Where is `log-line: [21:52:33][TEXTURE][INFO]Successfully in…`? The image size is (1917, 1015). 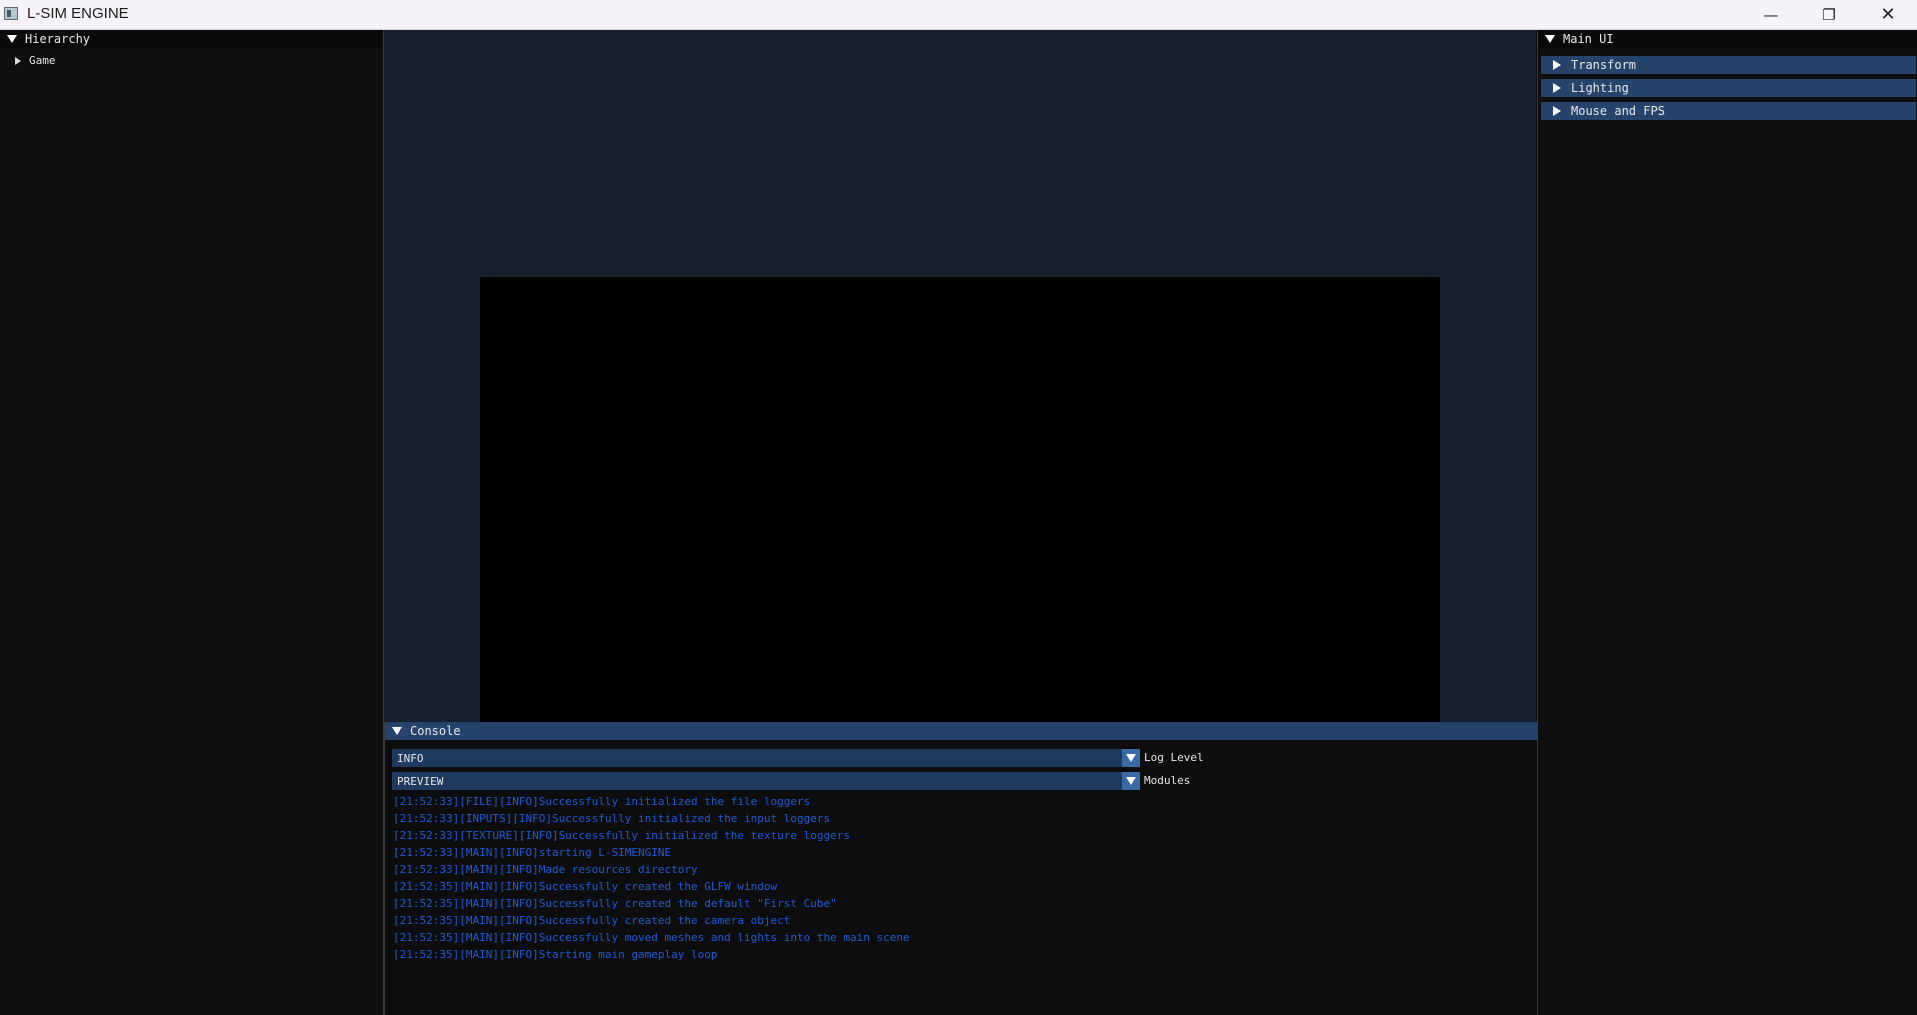 log-line: [21:52:33][TEXTURE][INFO]Successfully in… is located at coordinates (621, 835).